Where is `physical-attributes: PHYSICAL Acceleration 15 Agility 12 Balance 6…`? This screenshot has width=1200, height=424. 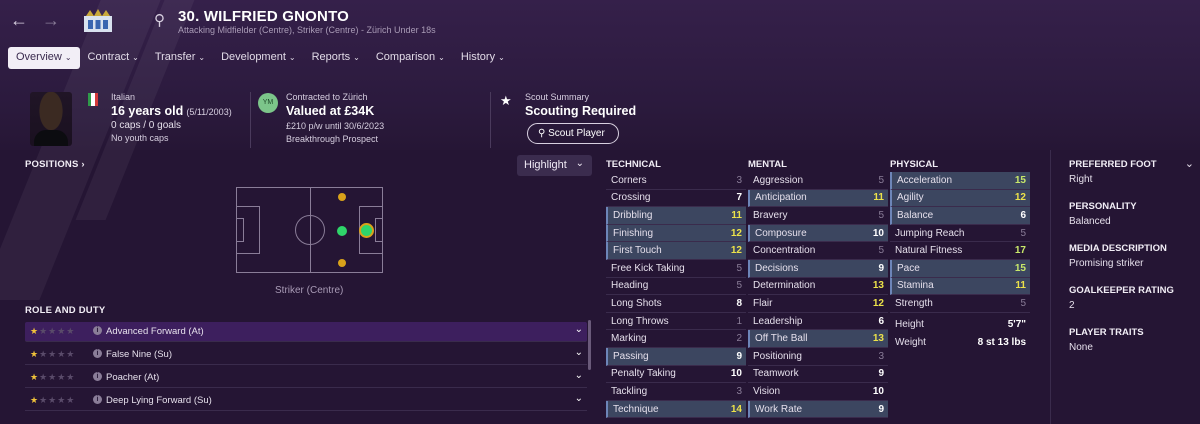
physical-attributes: PHYSICAL Acceleration 15 Agility 12 Balance 6… is located at coordinates (960, 255).